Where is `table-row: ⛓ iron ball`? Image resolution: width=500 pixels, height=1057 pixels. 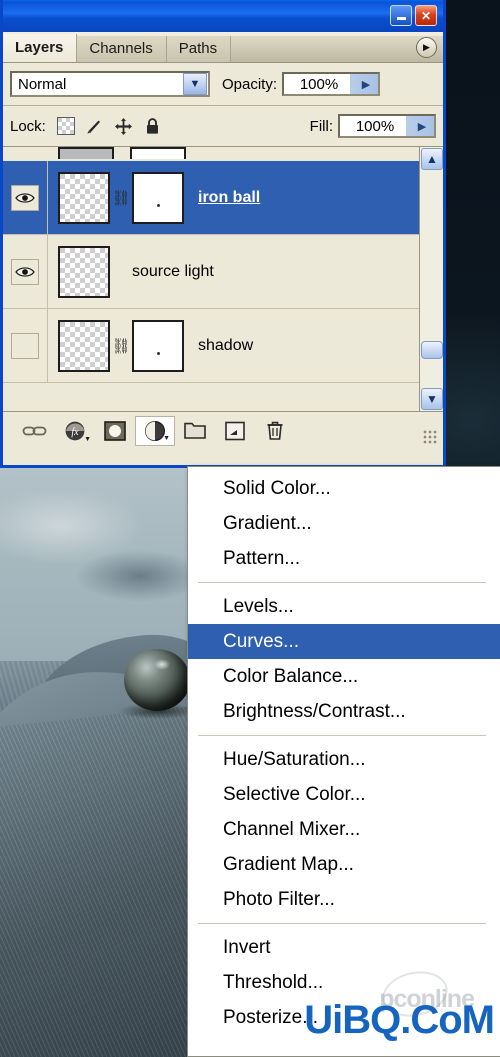
table-row: ⛓ iron ball is located at coordinates (223, 197).